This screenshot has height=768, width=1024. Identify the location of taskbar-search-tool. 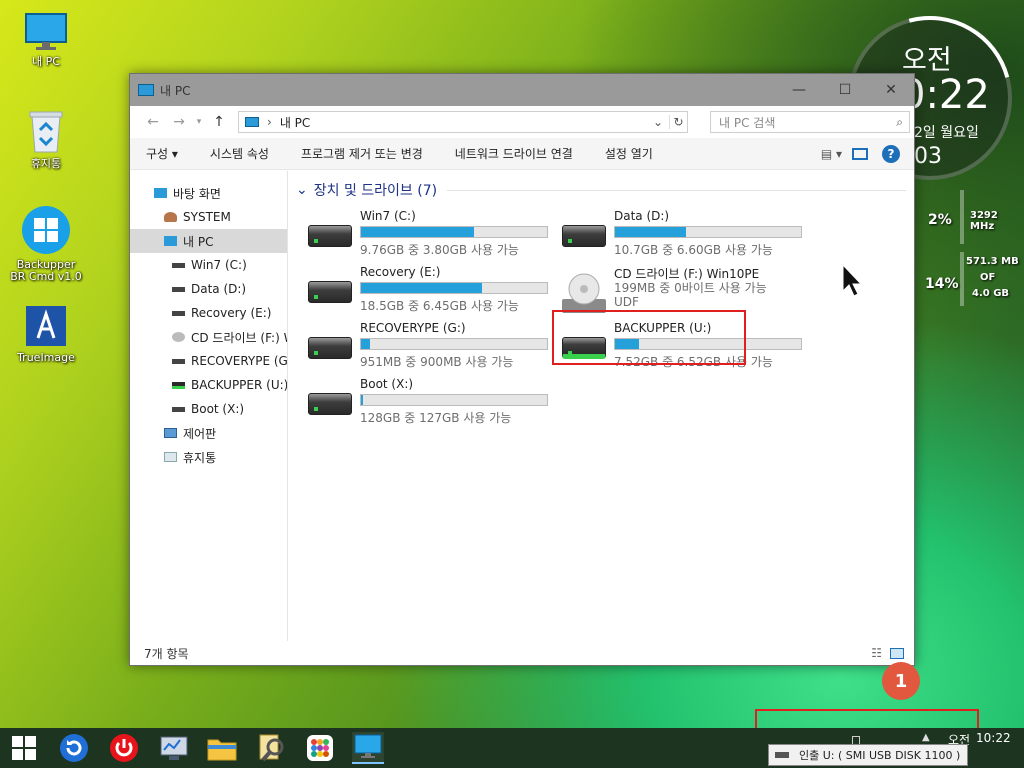
(272, 748).